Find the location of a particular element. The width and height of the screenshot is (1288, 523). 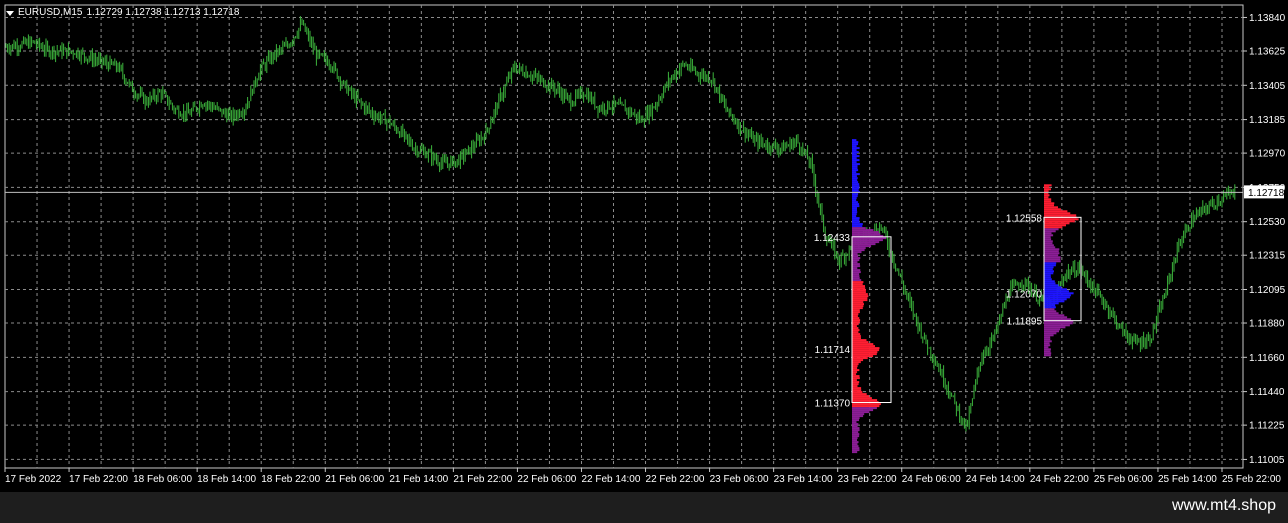

x-tick-label: 23 Feb 14:00 is located at coordinates (803, 479).